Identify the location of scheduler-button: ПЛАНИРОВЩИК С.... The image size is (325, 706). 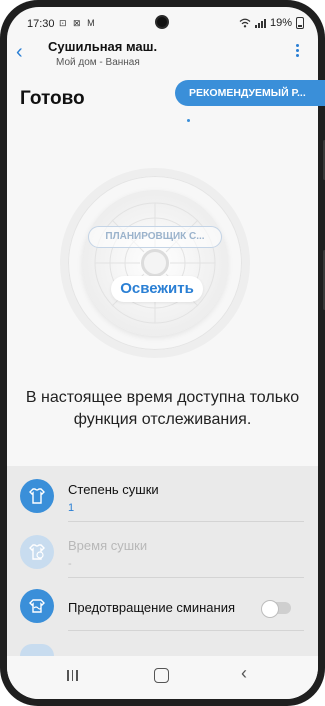
(155, 237).